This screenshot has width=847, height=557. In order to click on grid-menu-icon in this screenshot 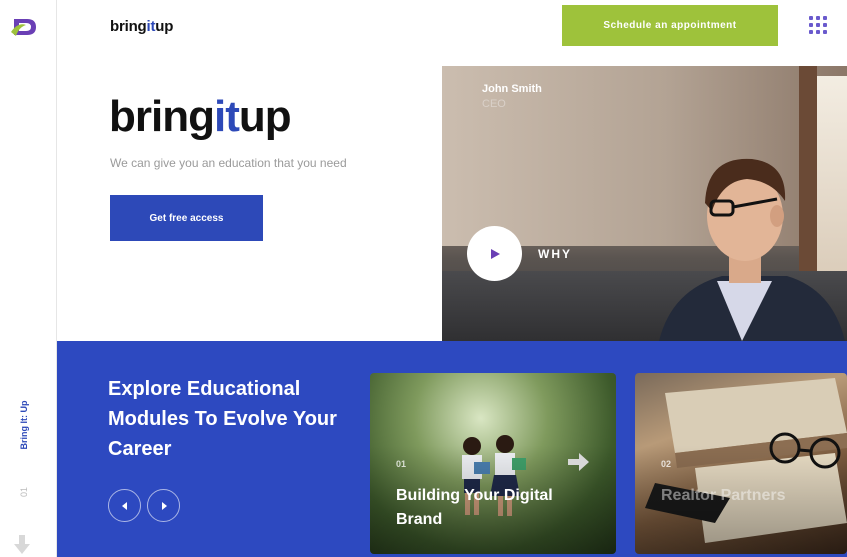, I will do `click(819, 26)`.